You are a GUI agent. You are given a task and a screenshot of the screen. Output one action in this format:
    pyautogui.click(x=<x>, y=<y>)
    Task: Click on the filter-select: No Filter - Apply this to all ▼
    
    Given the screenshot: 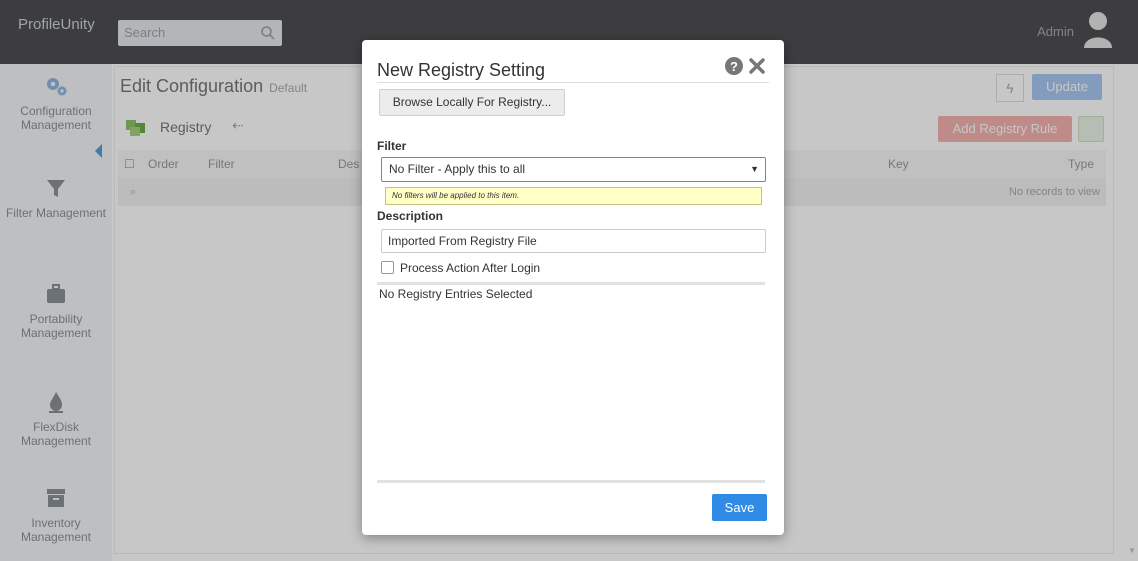 What is the action you would take?
    pyautogui.click(x=573, y=169)
    